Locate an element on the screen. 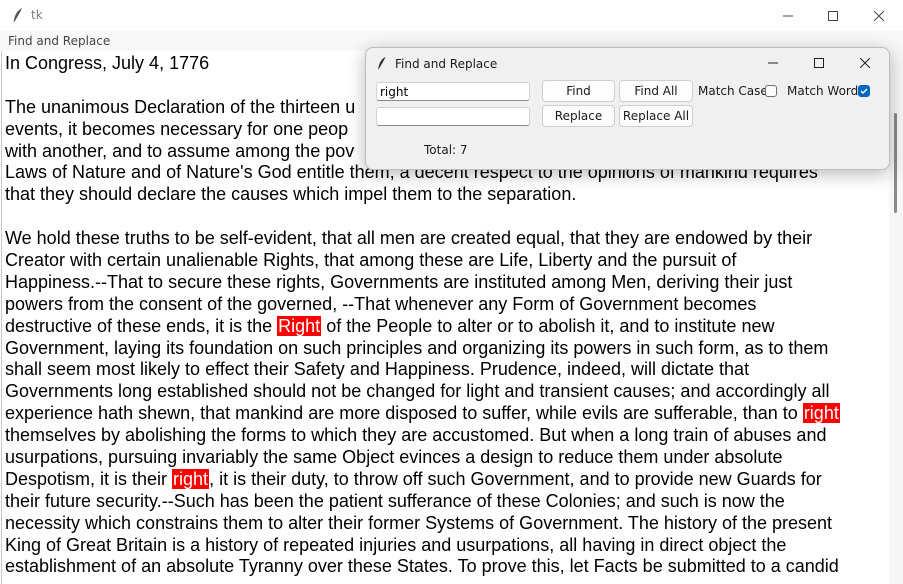  text-run: destructive of these ends, it is the is located at coordinates (141, 325).